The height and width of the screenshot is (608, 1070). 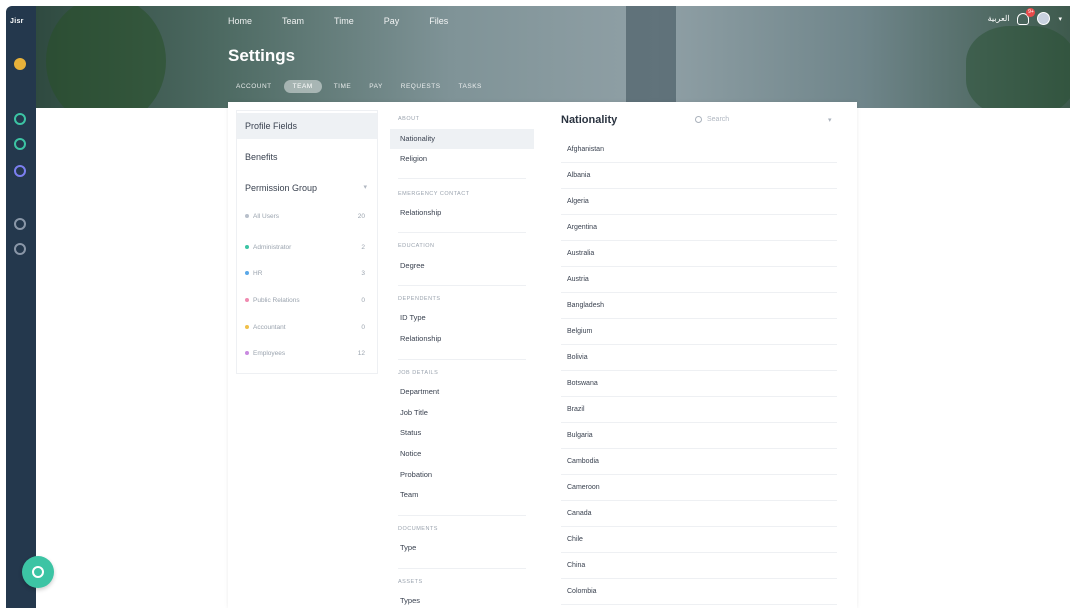 What do you see at coordinates (293, 21) in the screenshot?
I see `nav-team: Team` at bounding box center [293, 21].